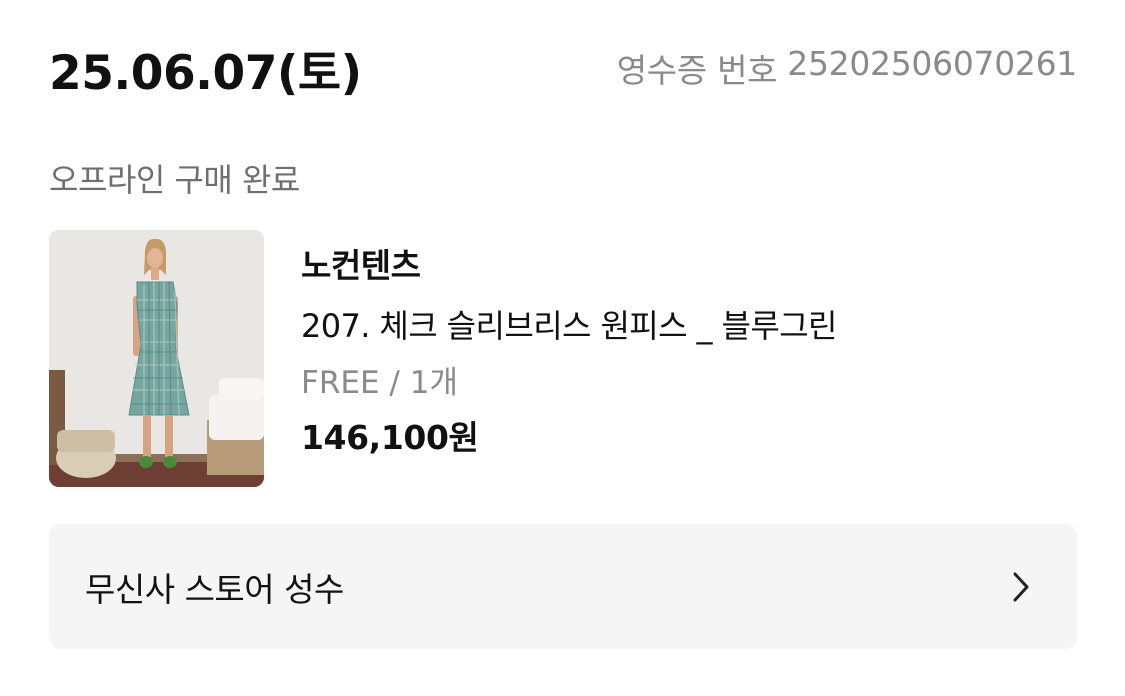 This screenshot has height=696, width=1125. What do you see at coordinates (214, 589) in the screenshot?
I see `store-name: 무신사 스토어 성수` at bounding box center [214, 589].